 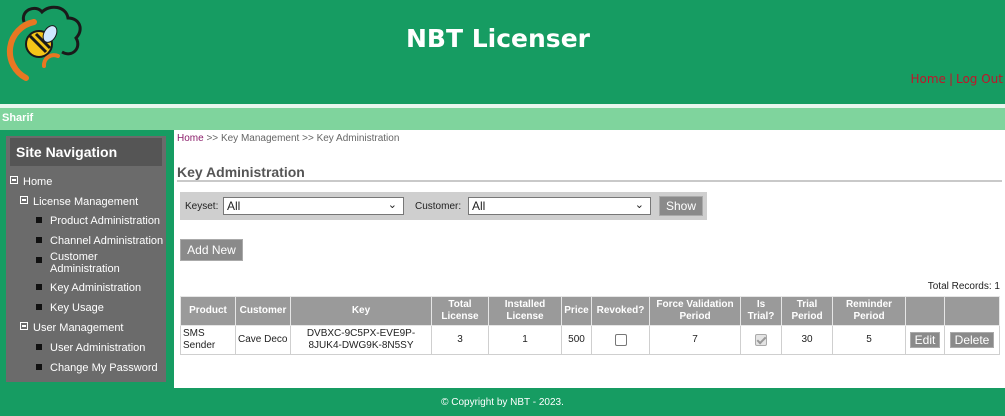 I want to click on nav-item-license-management: License Management, so click(x=79, y=202).